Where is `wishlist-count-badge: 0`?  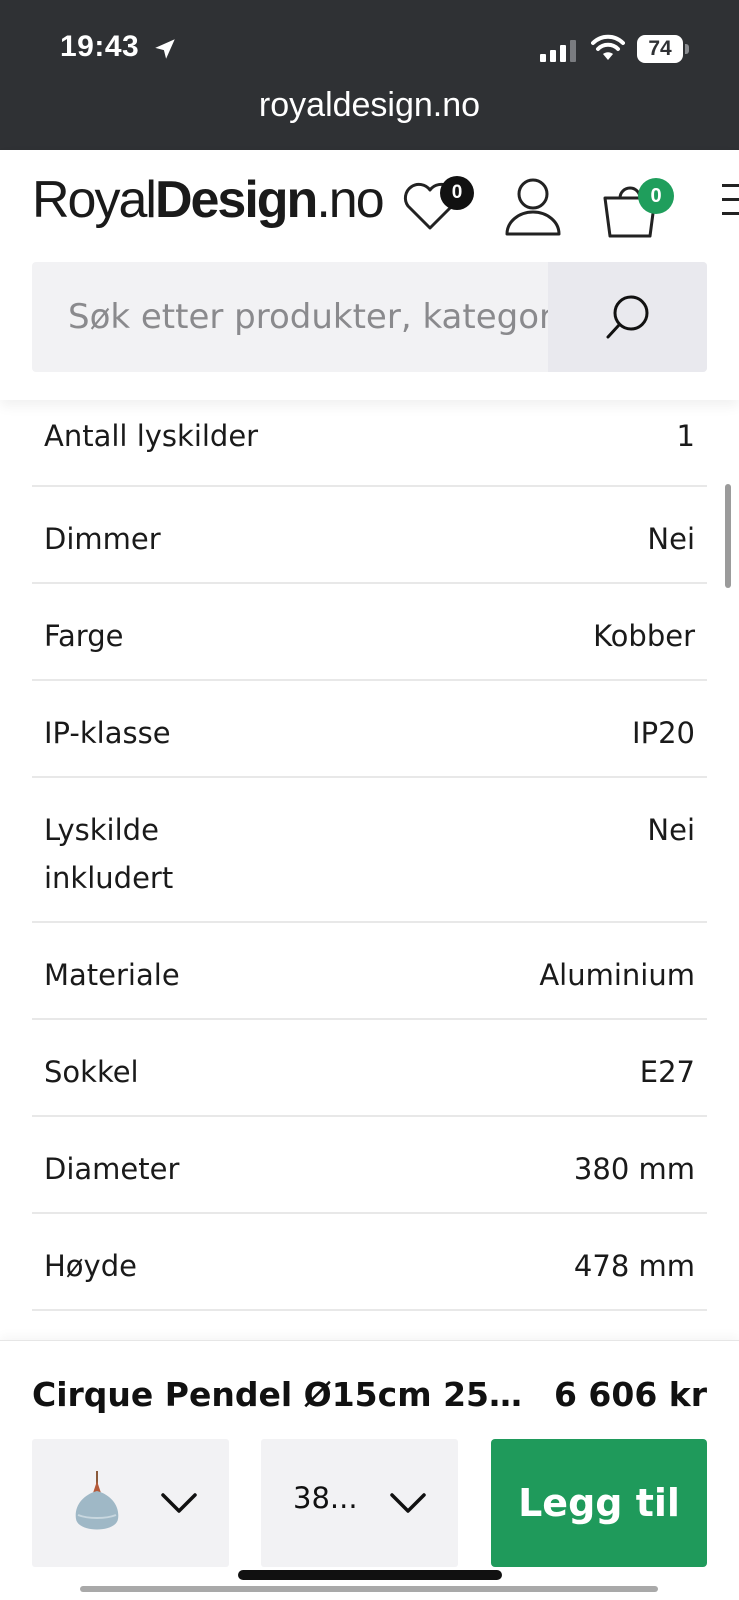
wishlist-count-badge: 0 is located at coordinates (457, 193).